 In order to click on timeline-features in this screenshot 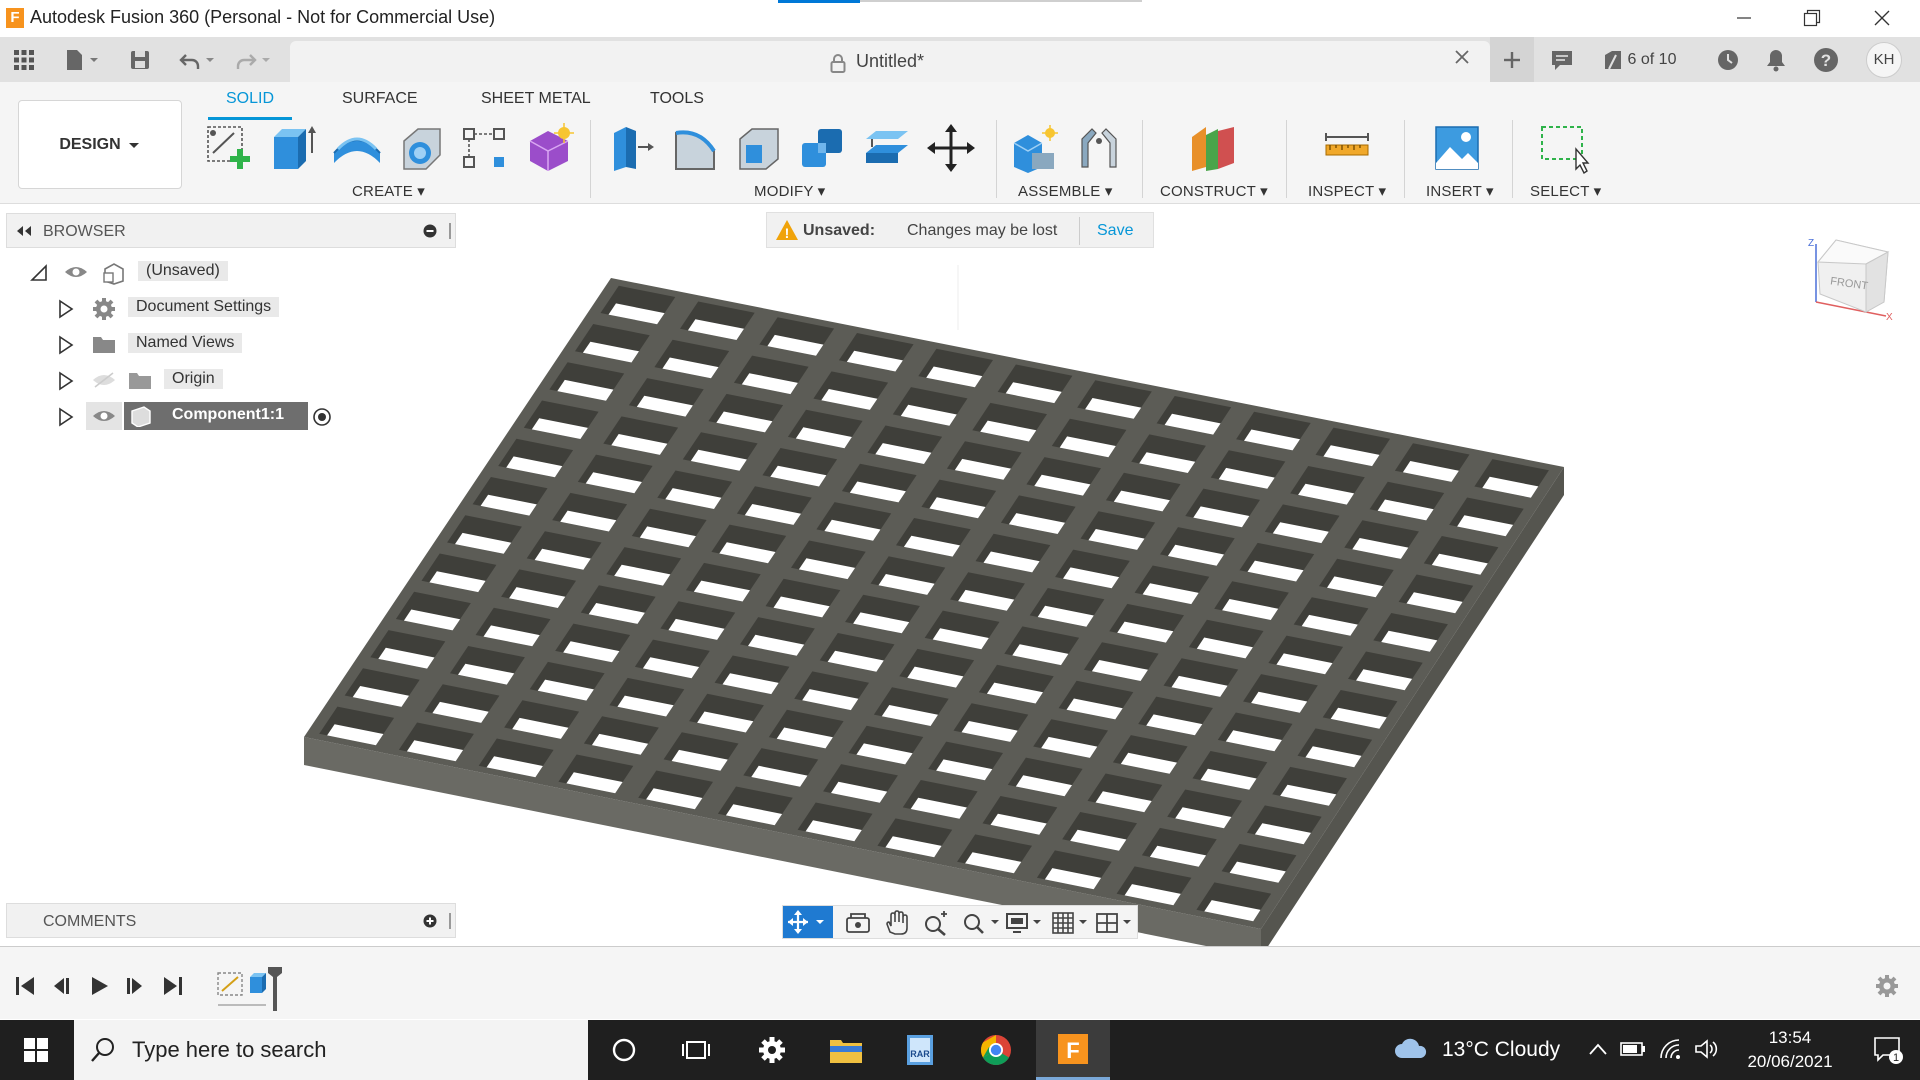, I will do `click(254, 990)`.